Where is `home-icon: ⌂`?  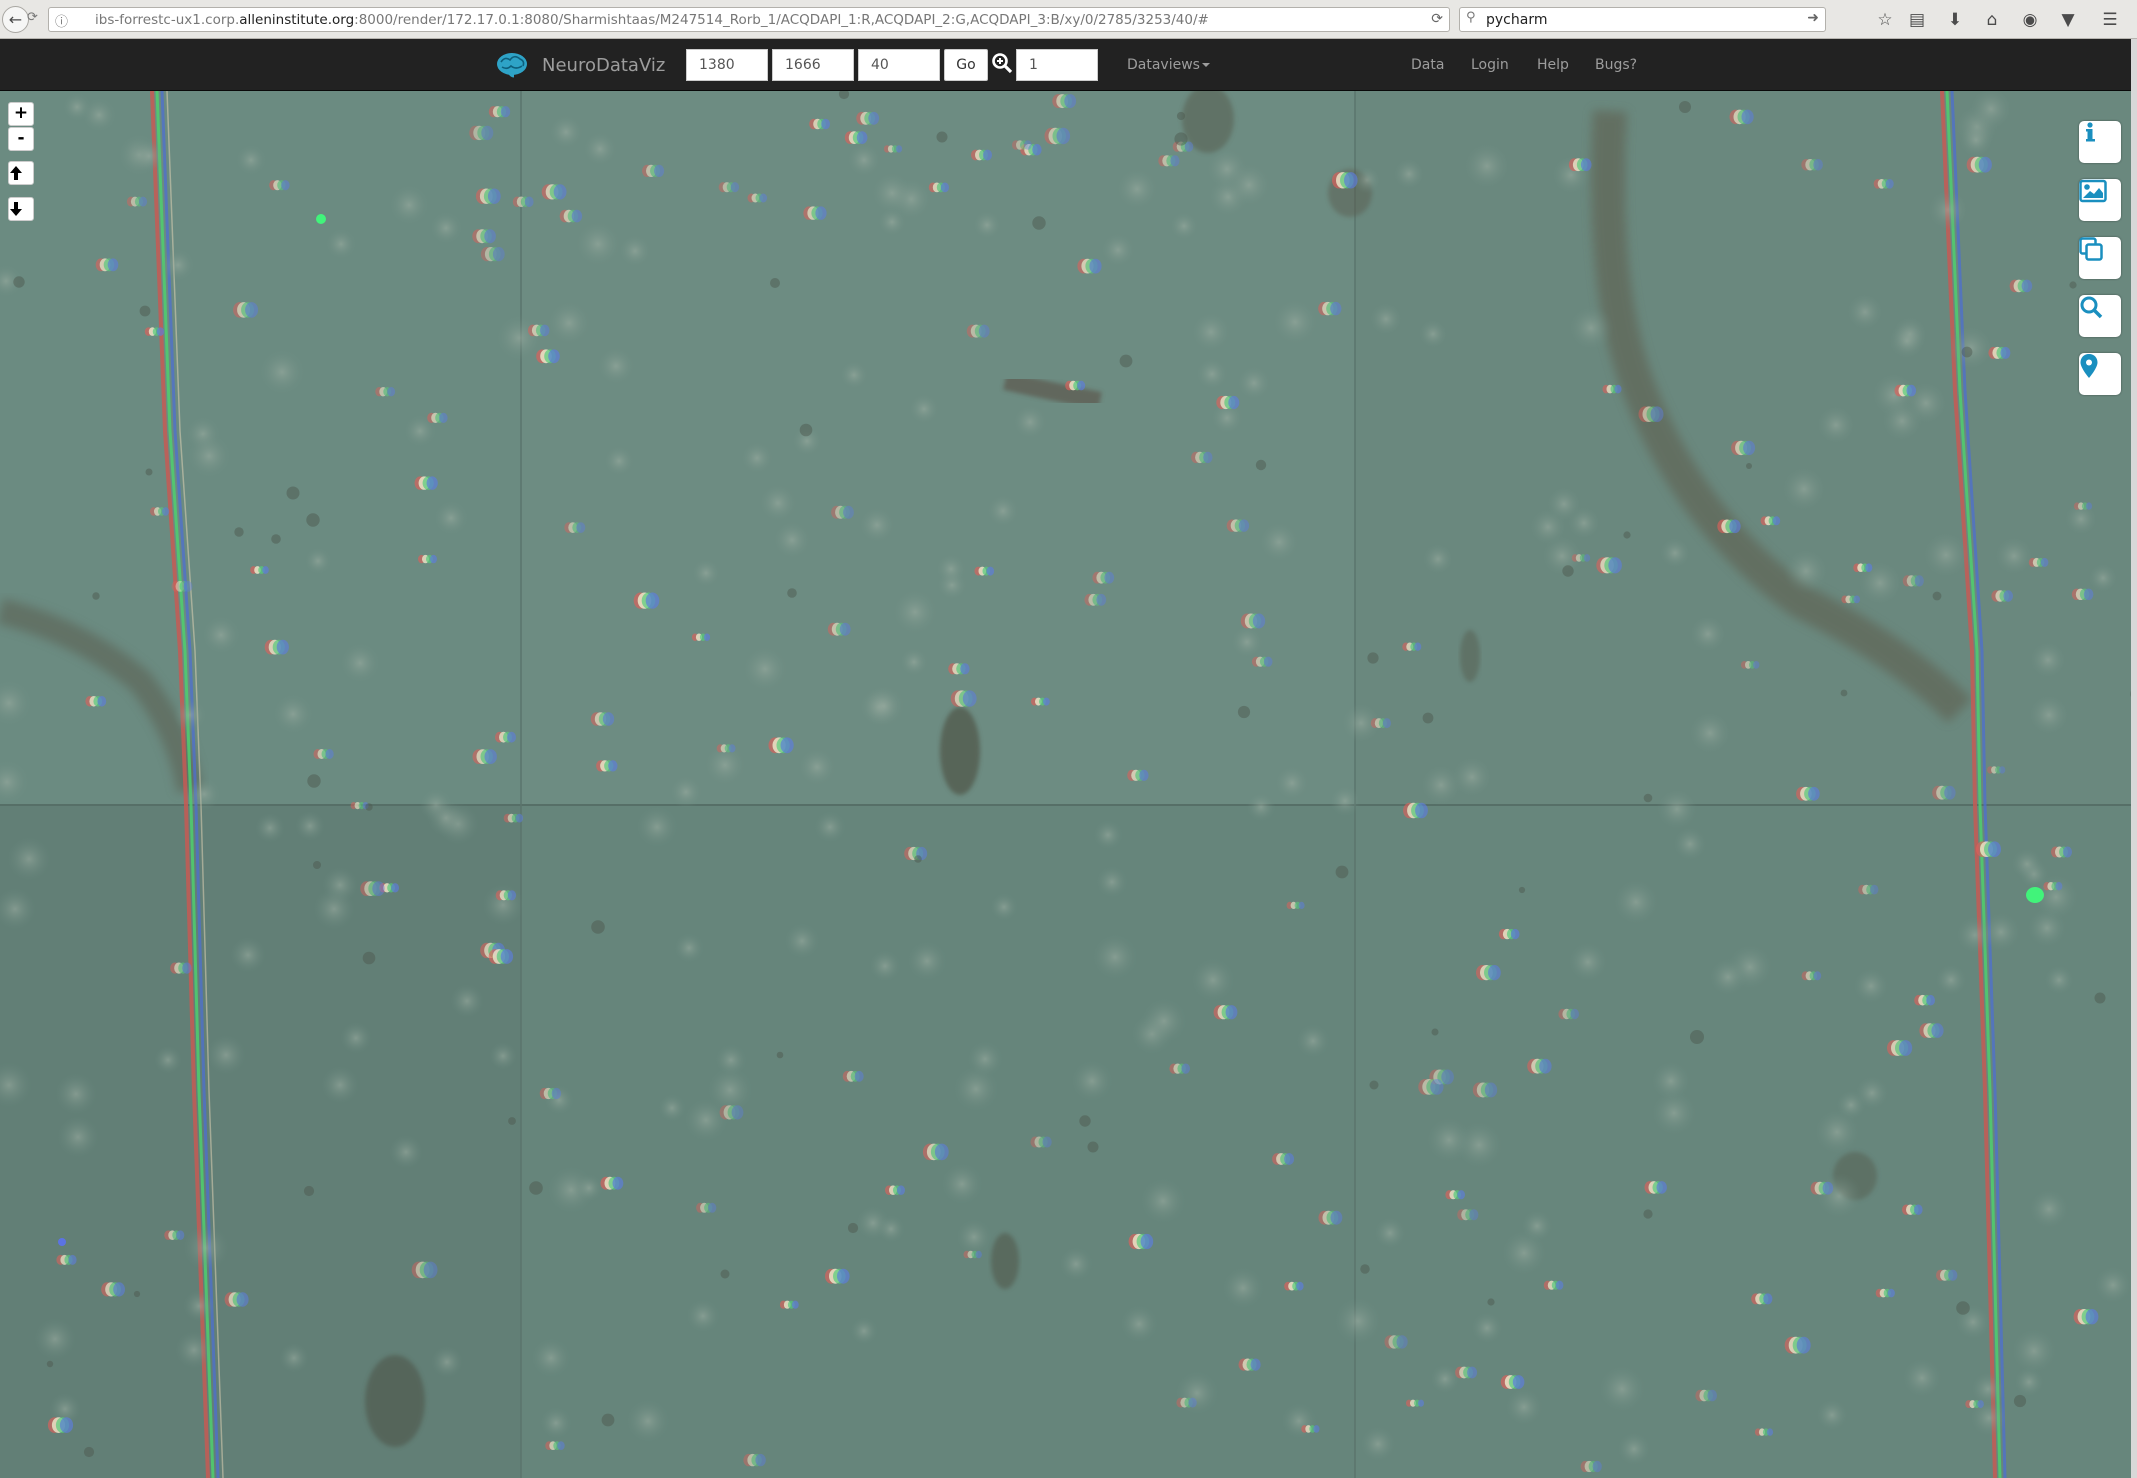
home-icon: ⌂ is located at coordinates (1992, 20).